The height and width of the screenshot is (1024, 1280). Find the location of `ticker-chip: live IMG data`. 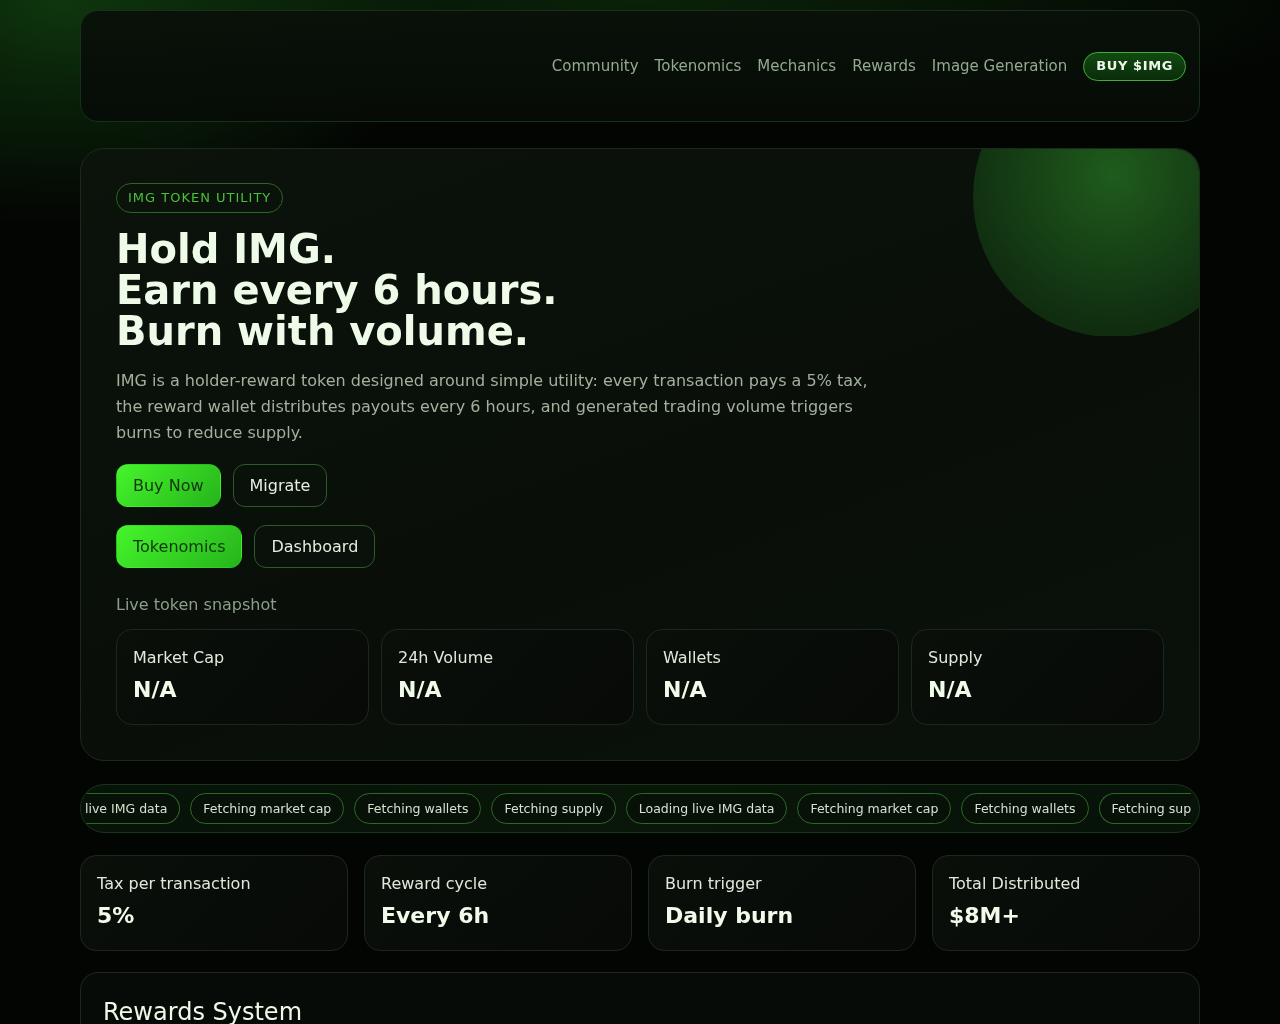

ticker-chip: live IMG data is located at coordinates (131, 808).